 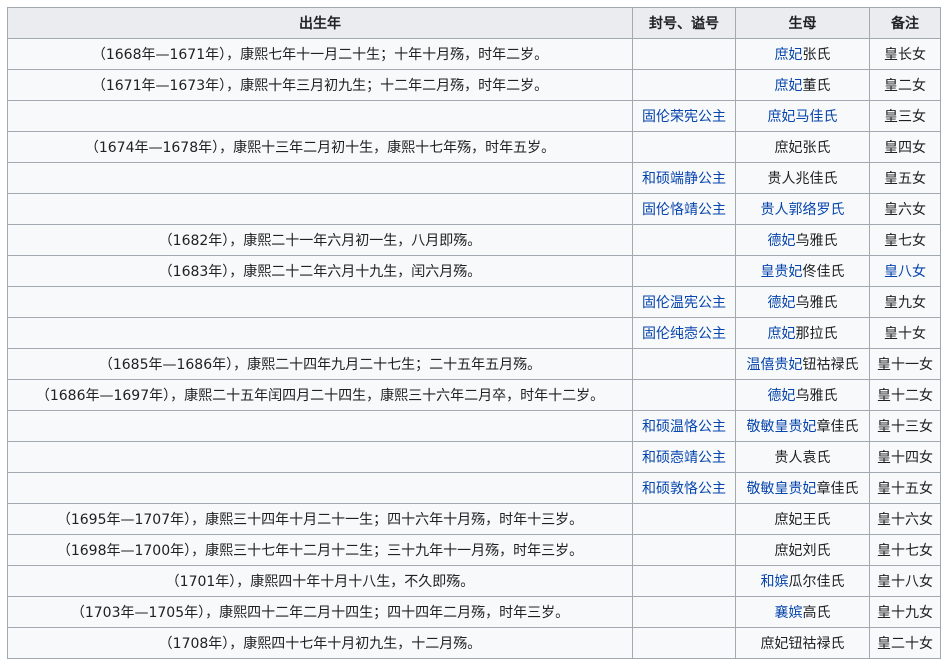 I want to click on cell-note: 皇十六女, so click(x=905, y=519).